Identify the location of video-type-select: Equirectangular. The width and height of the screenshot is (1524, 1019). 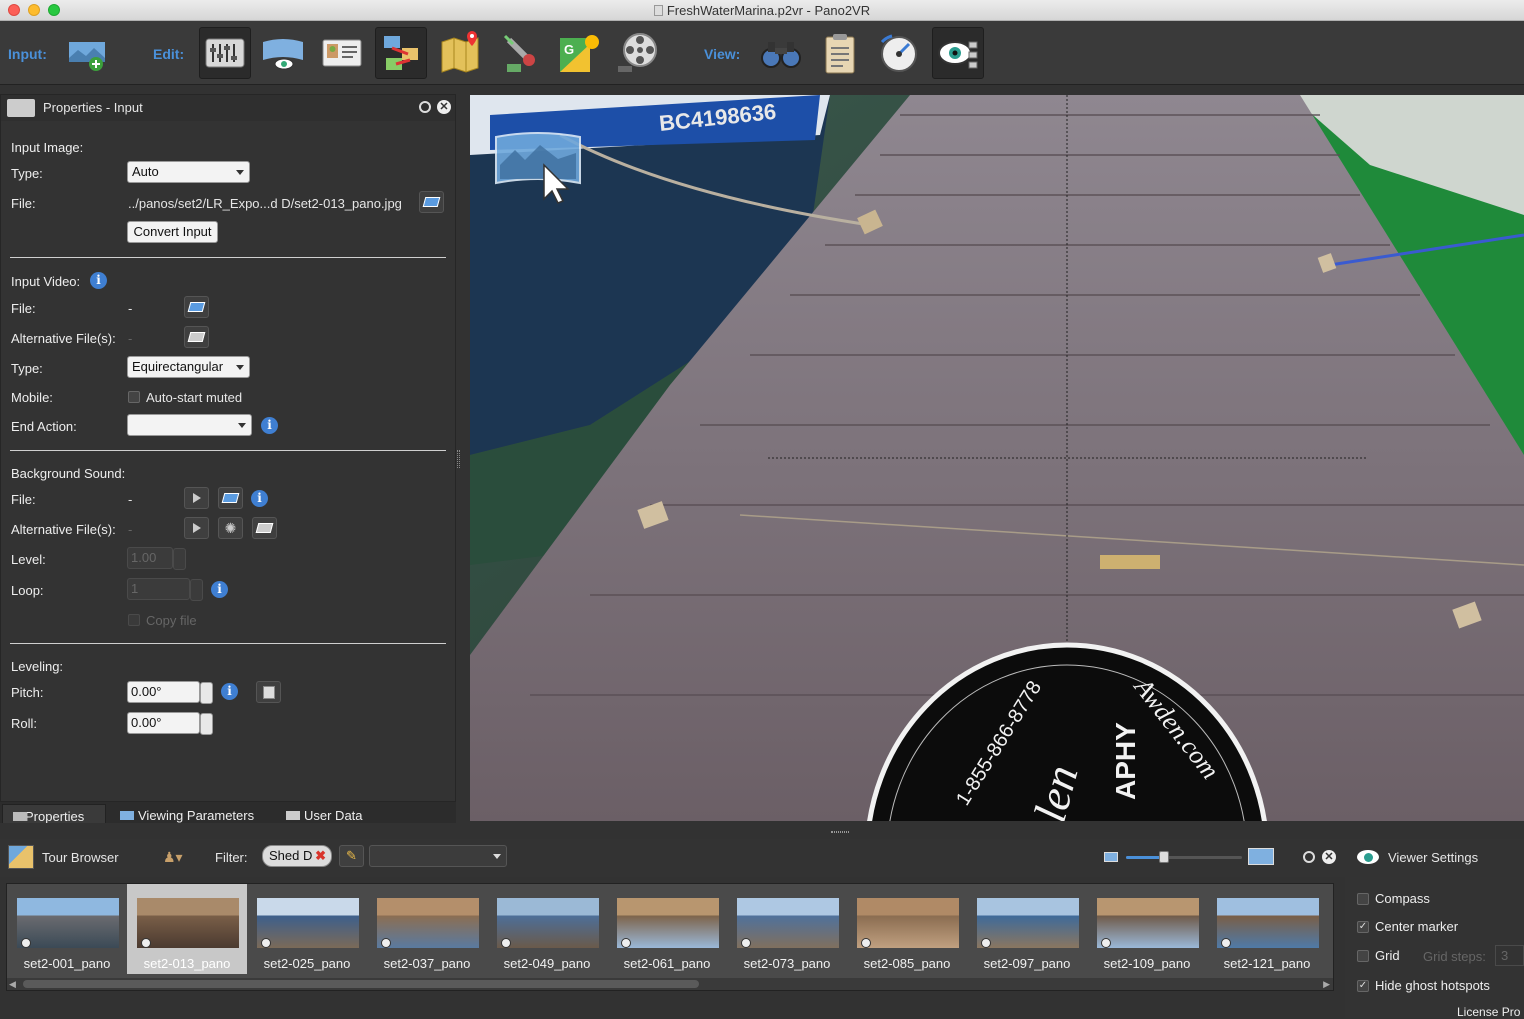
(188, 367).